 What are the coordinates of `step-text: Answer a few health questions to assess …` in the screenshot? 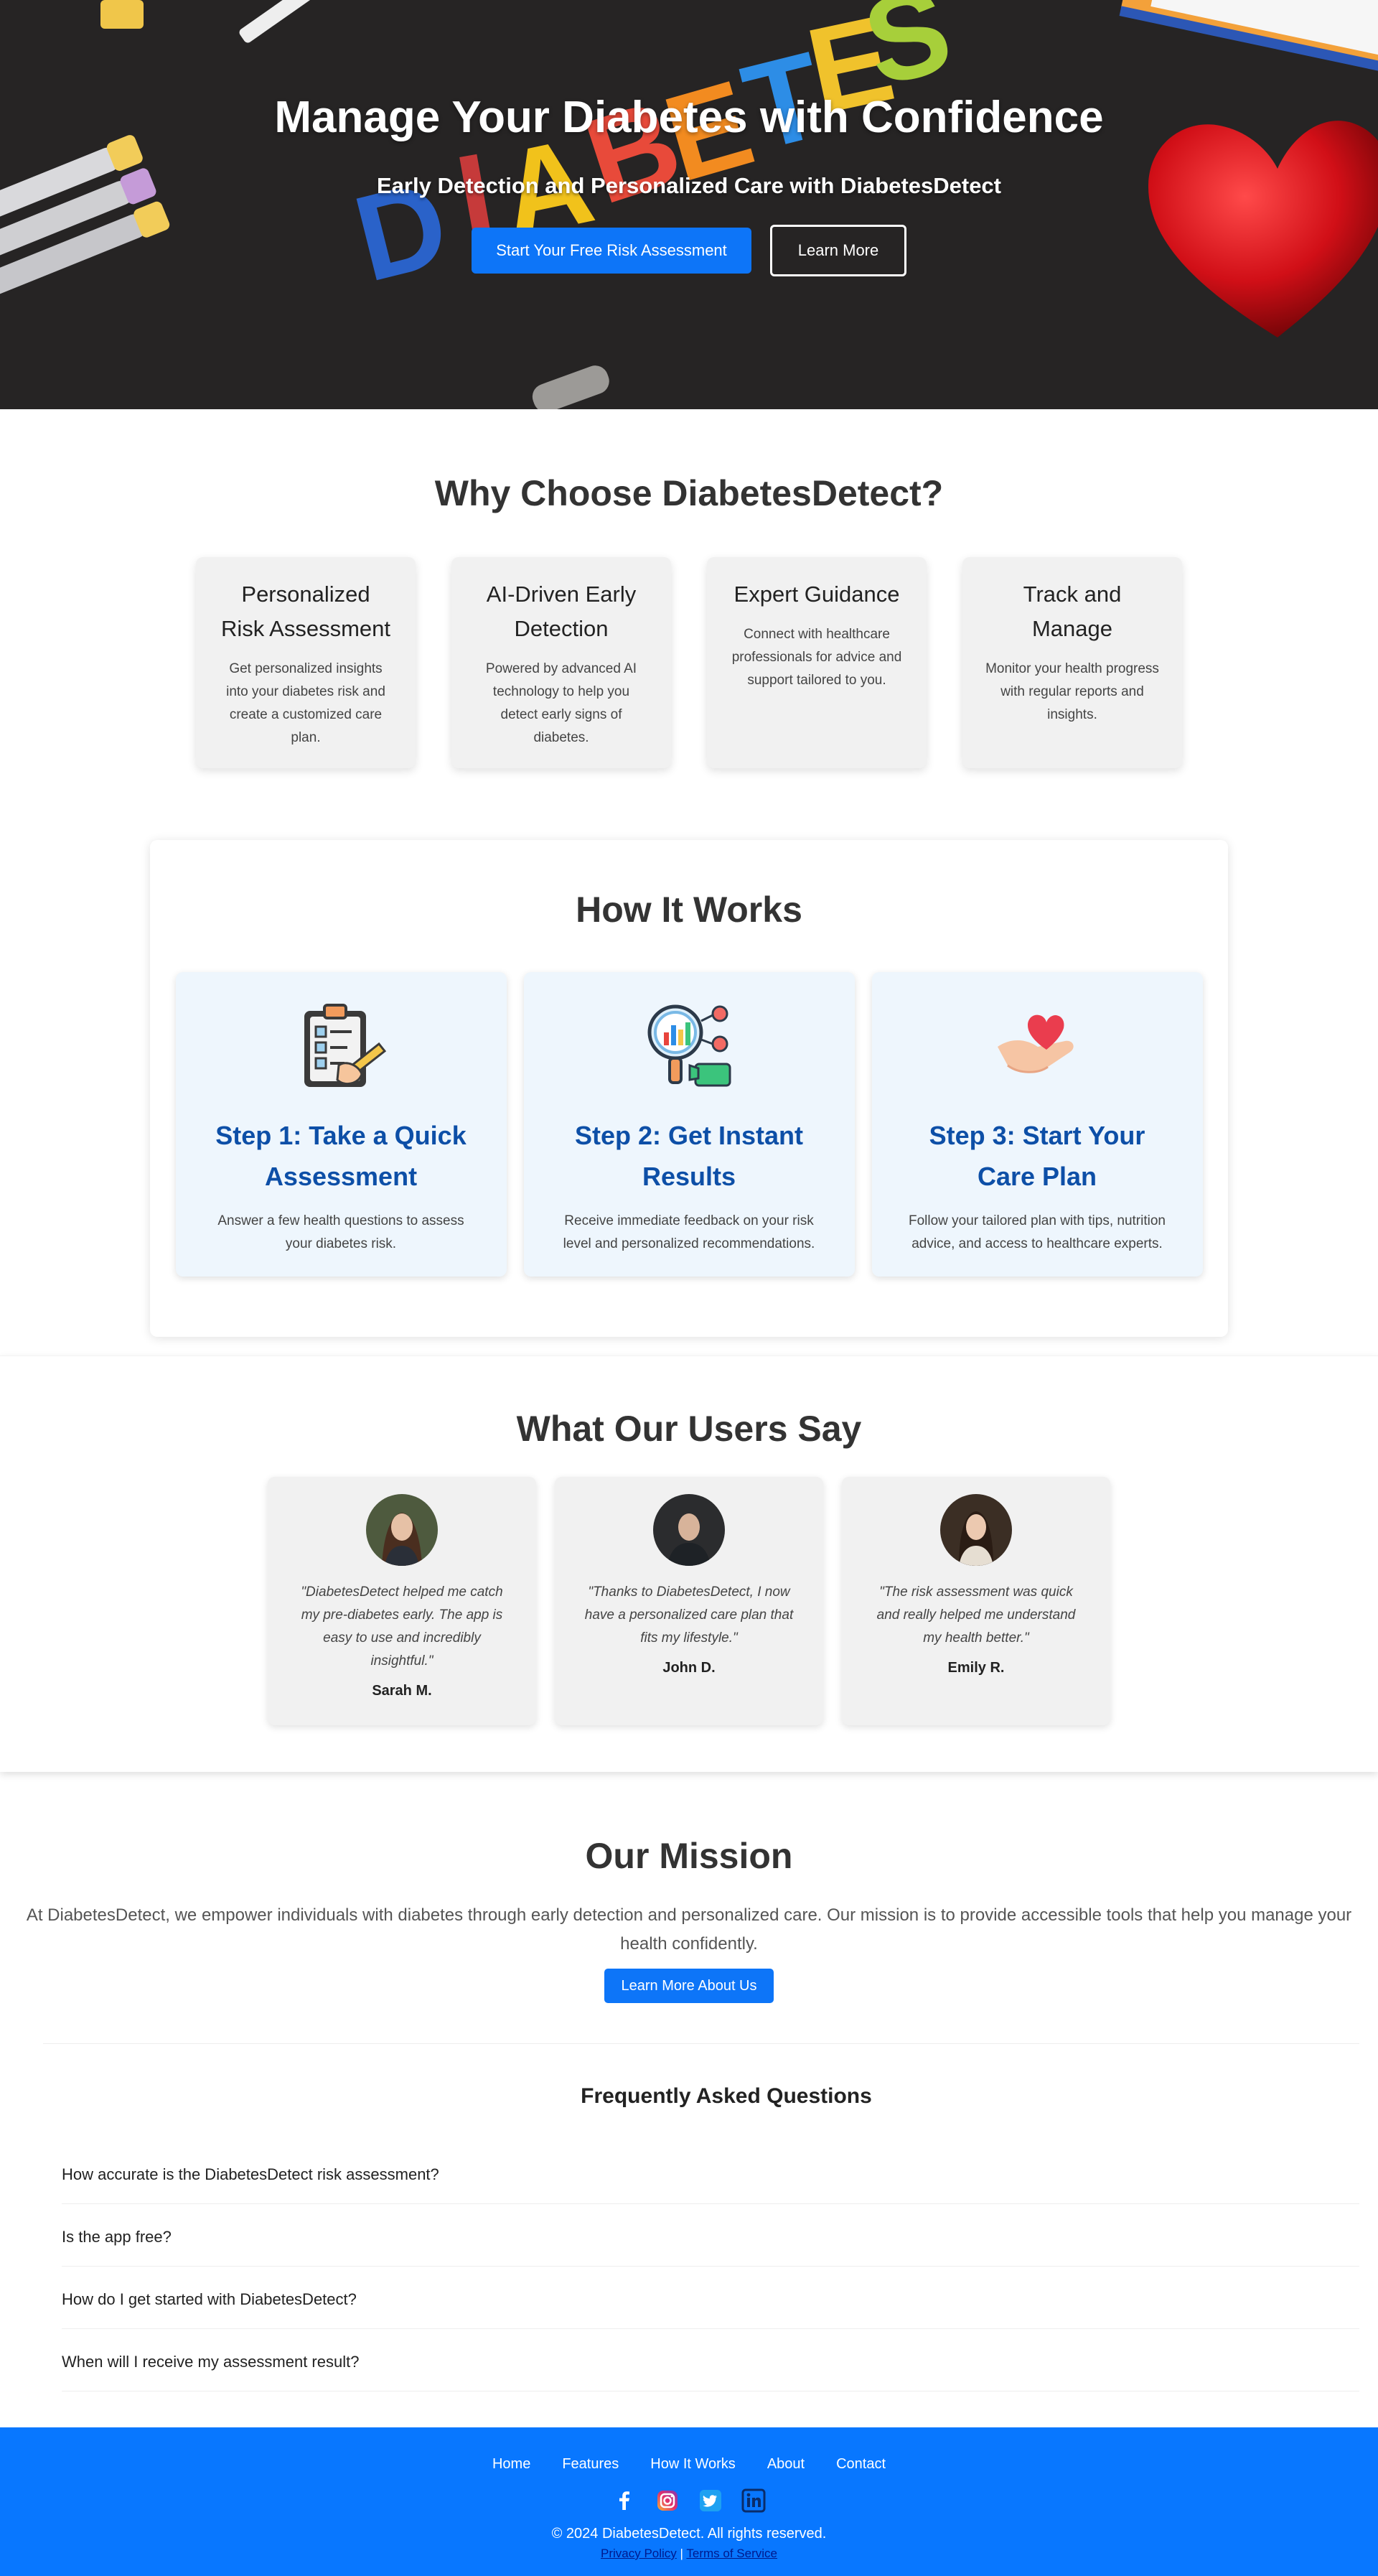 It's located at (340, 1232).